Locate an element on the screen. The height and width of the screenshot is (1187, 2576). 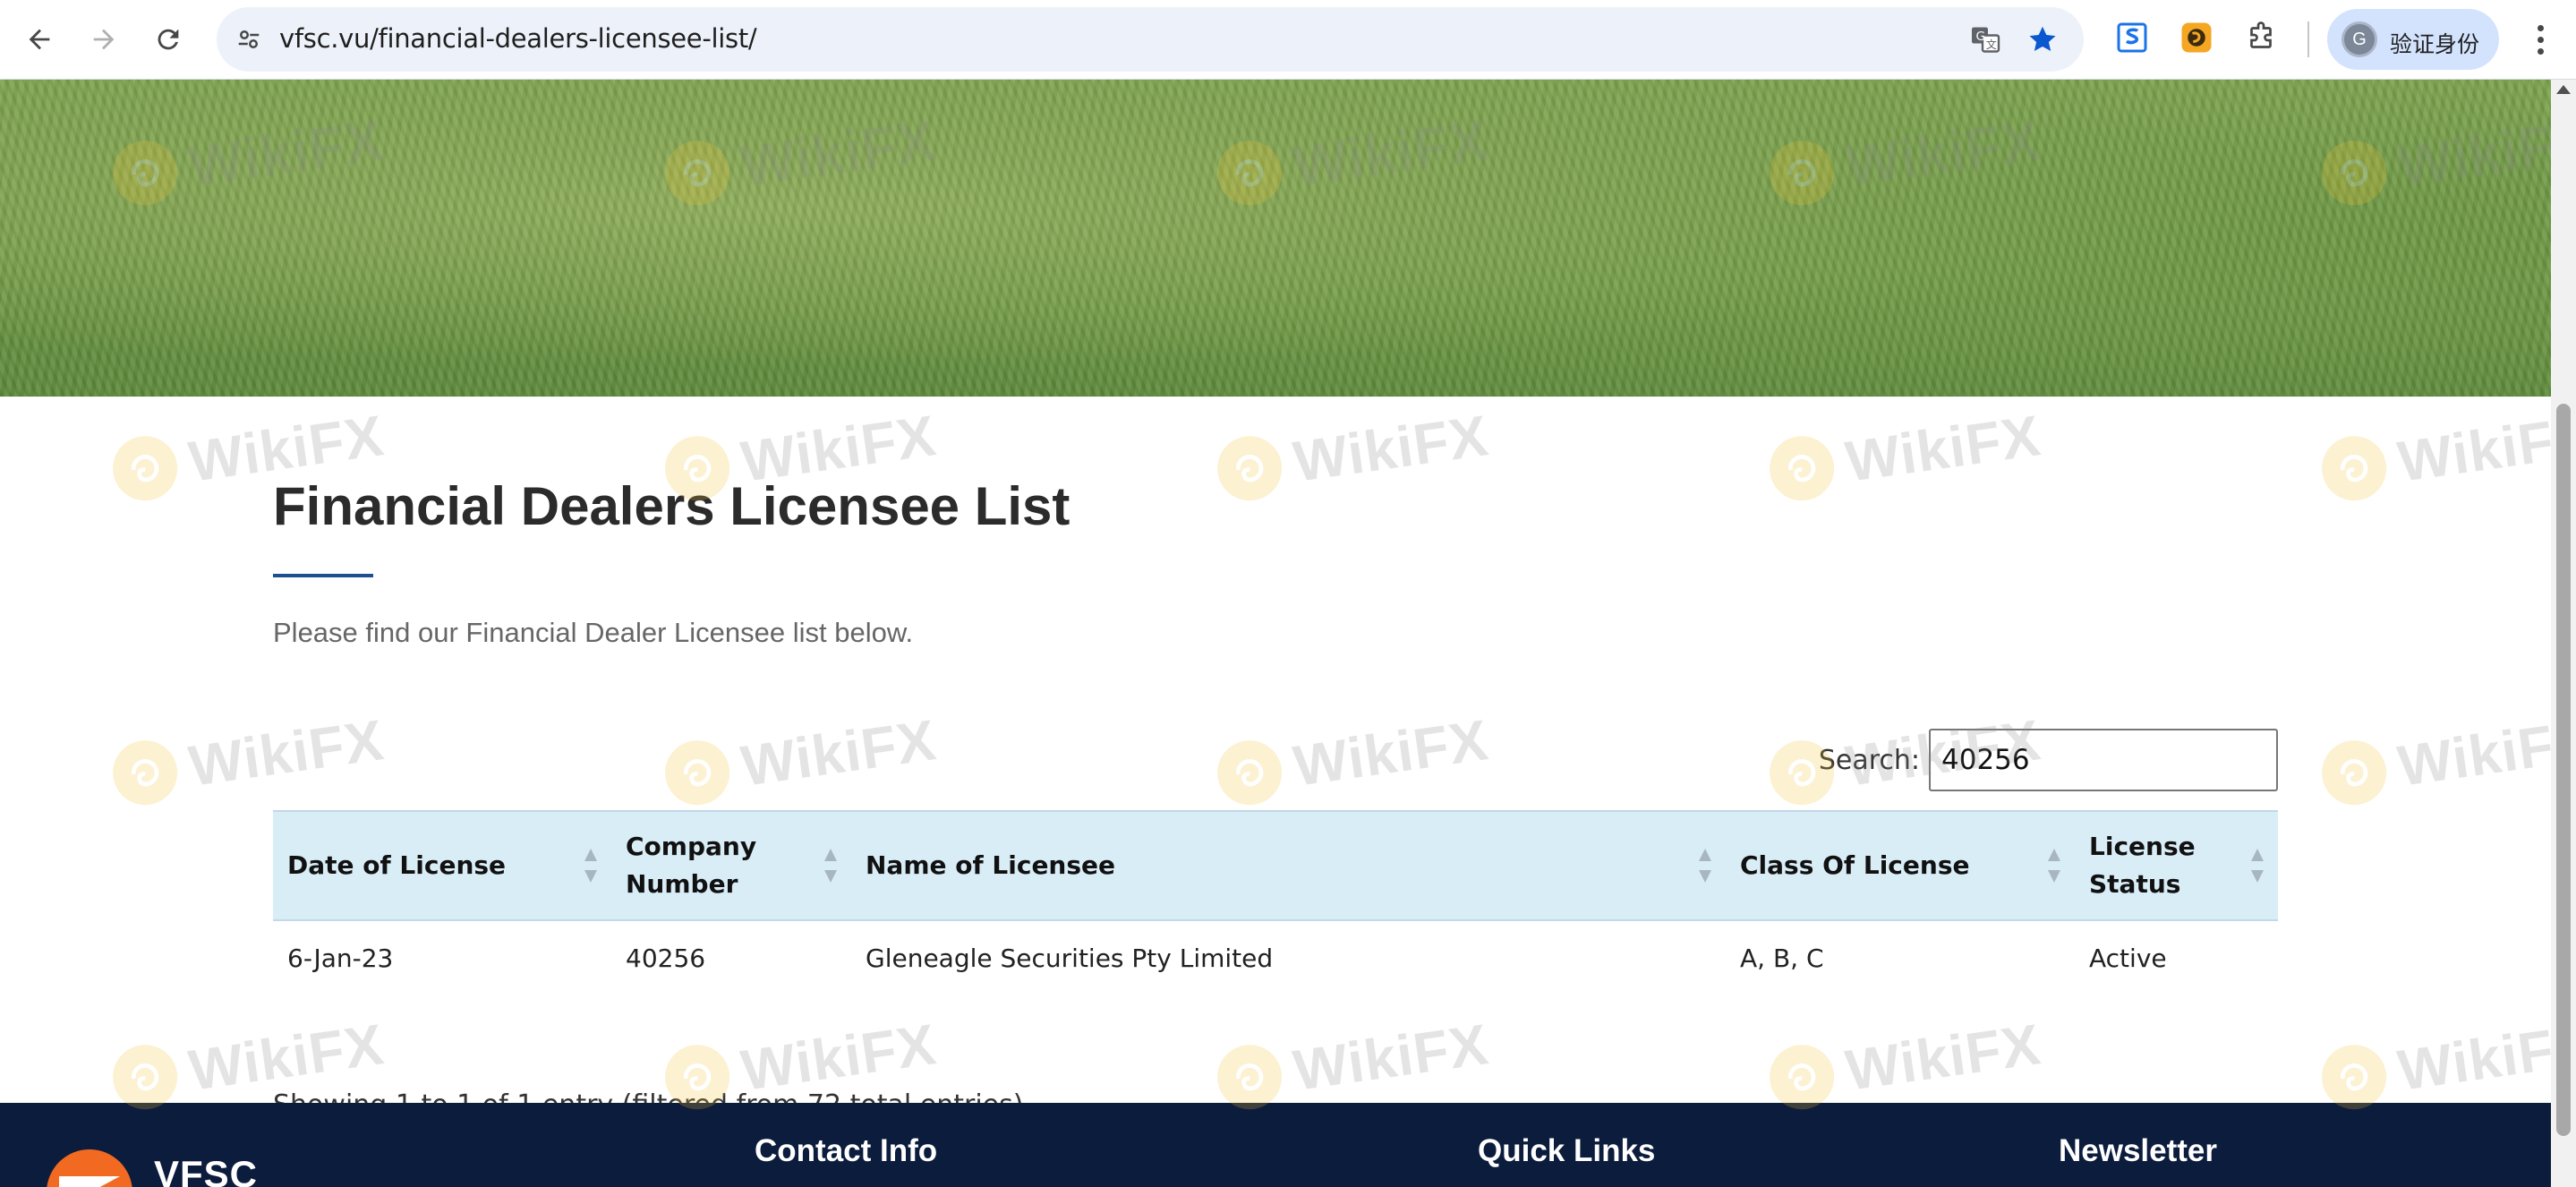
reload-icon is located at coordinates (168, 39).